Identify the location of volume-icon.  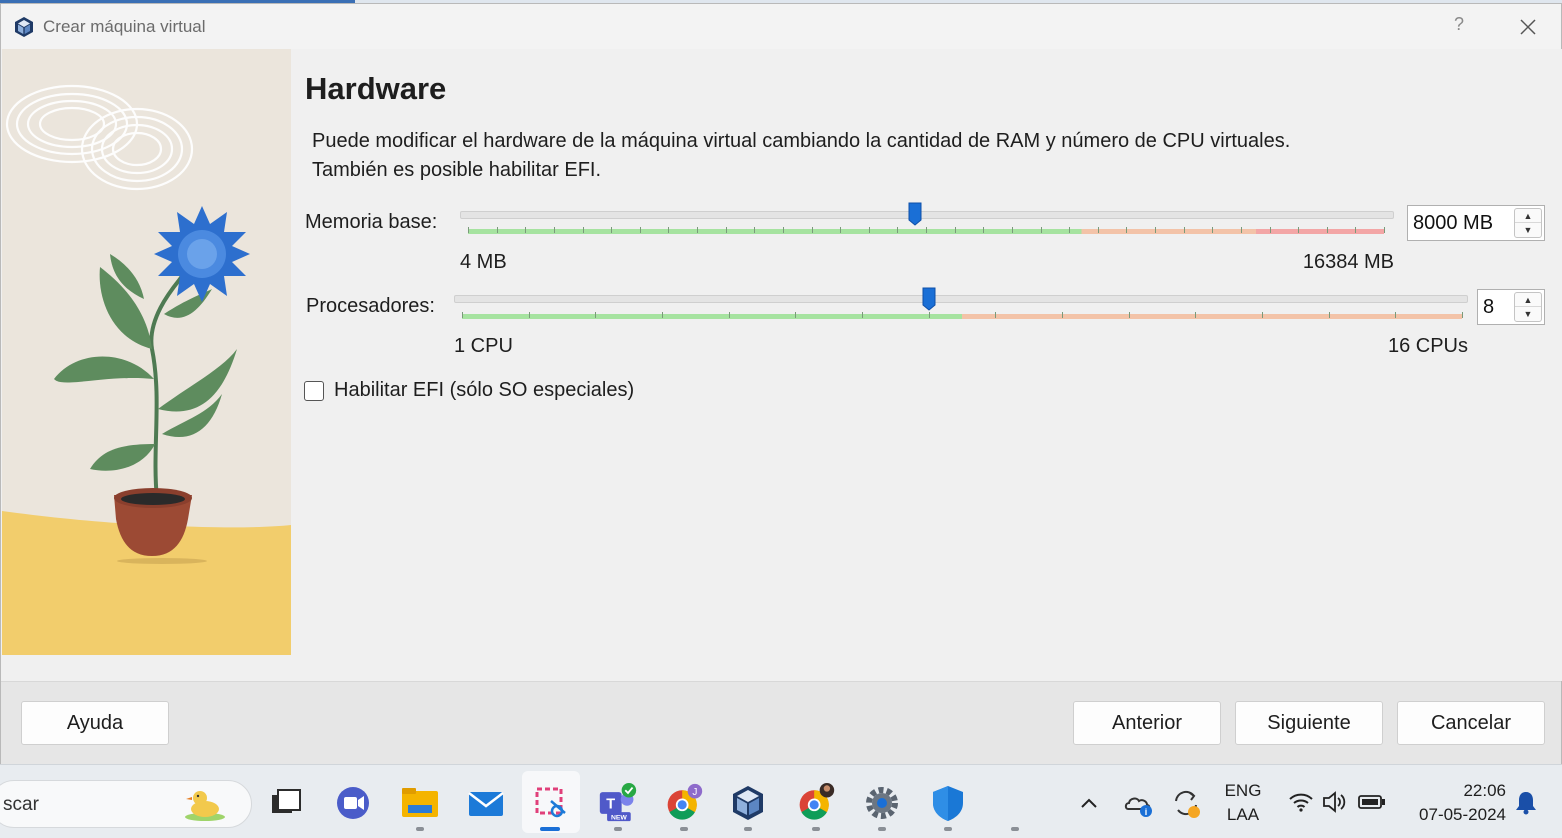
(1335, 802).